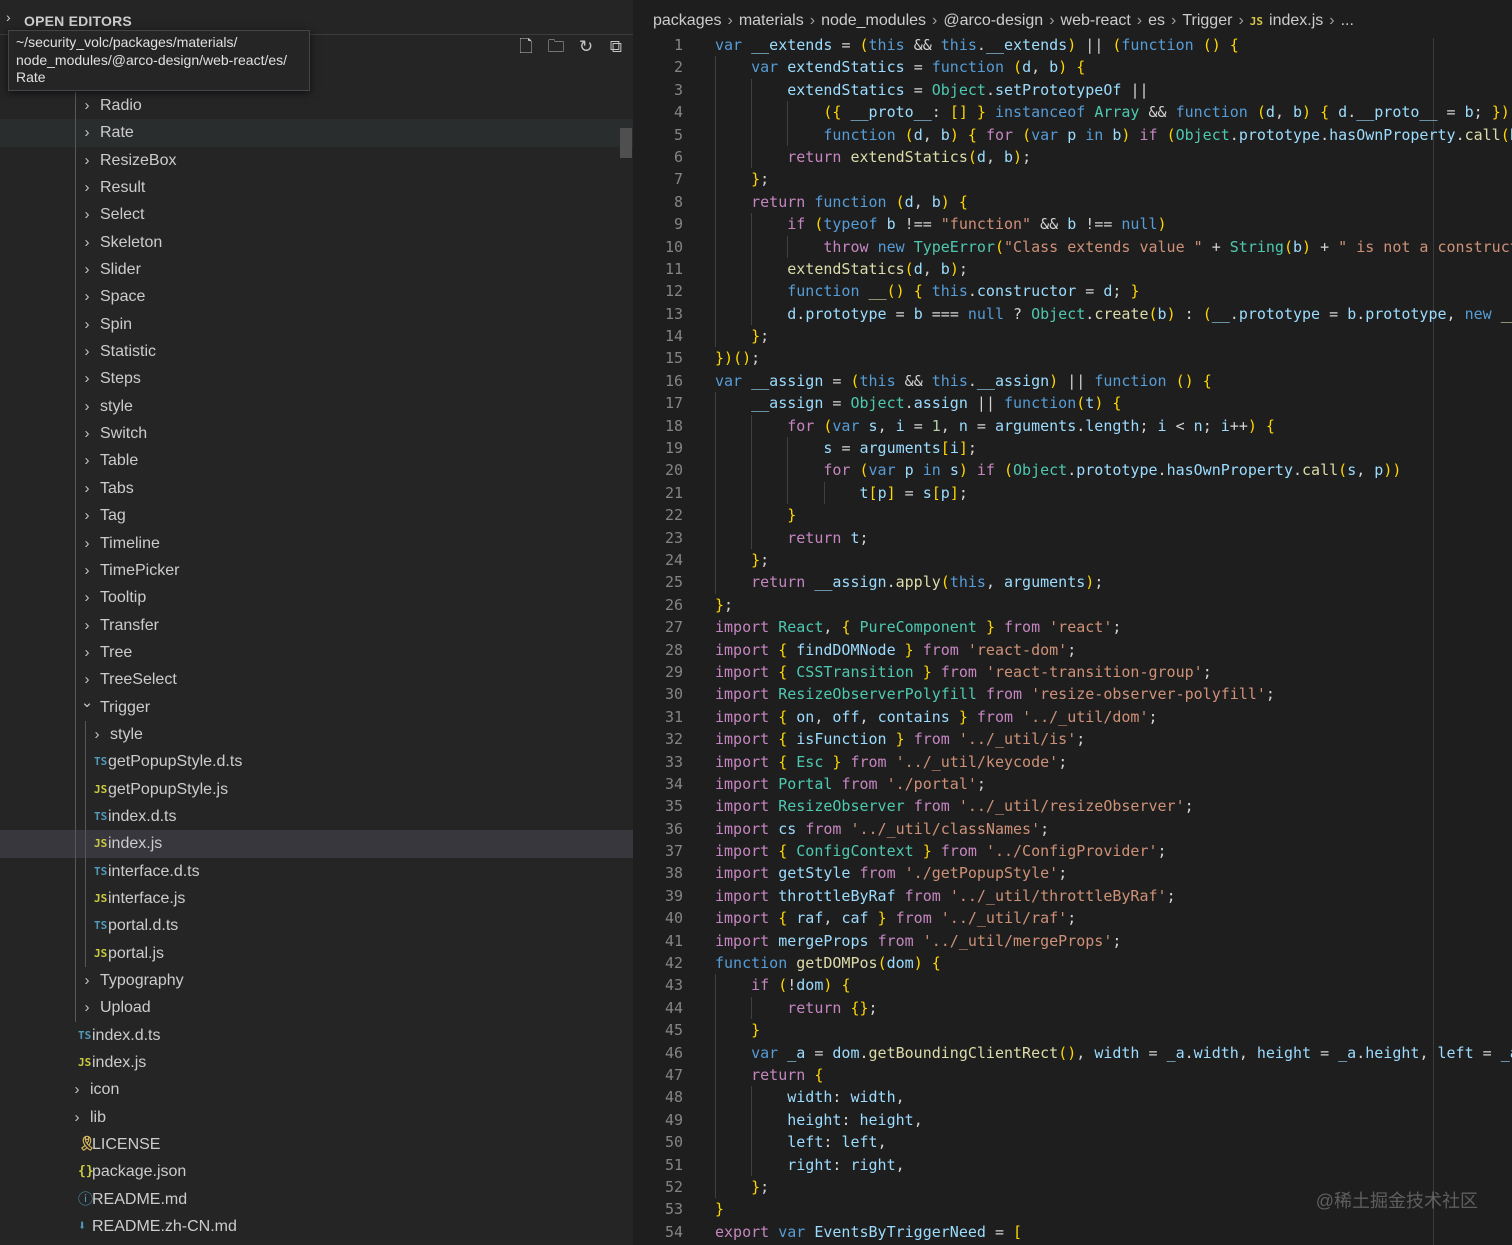 The width and height of the screenshot is (1512, 1245). Describe the element at coordinates (316, 297) in the screenshot. I see `tree-item-space: › Space` at that location.